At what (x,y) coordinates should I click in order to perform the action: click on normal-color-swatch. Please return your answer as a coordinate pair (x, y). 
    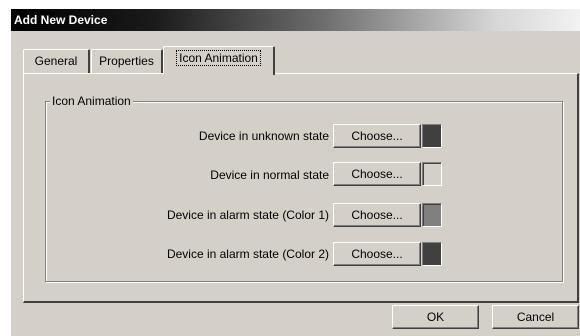
    Looking at the image, I should click on (432, 174).